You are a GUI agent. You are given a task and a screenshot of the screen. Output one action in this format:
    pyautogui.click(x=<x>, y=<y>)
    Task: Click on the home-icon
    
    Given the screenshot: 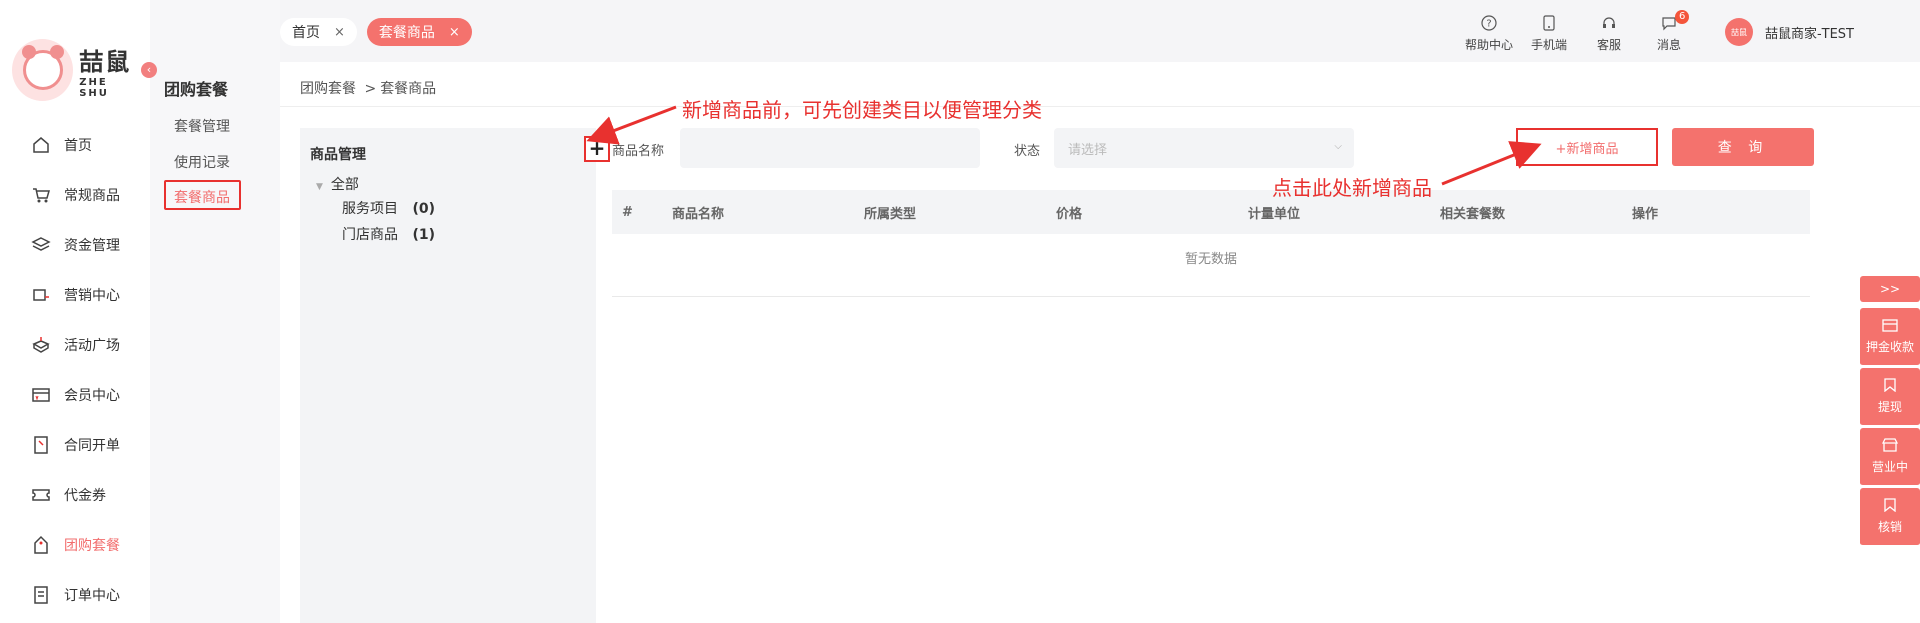 What is the action you would take?
    pyautogui.click(x=41, y=145)
    